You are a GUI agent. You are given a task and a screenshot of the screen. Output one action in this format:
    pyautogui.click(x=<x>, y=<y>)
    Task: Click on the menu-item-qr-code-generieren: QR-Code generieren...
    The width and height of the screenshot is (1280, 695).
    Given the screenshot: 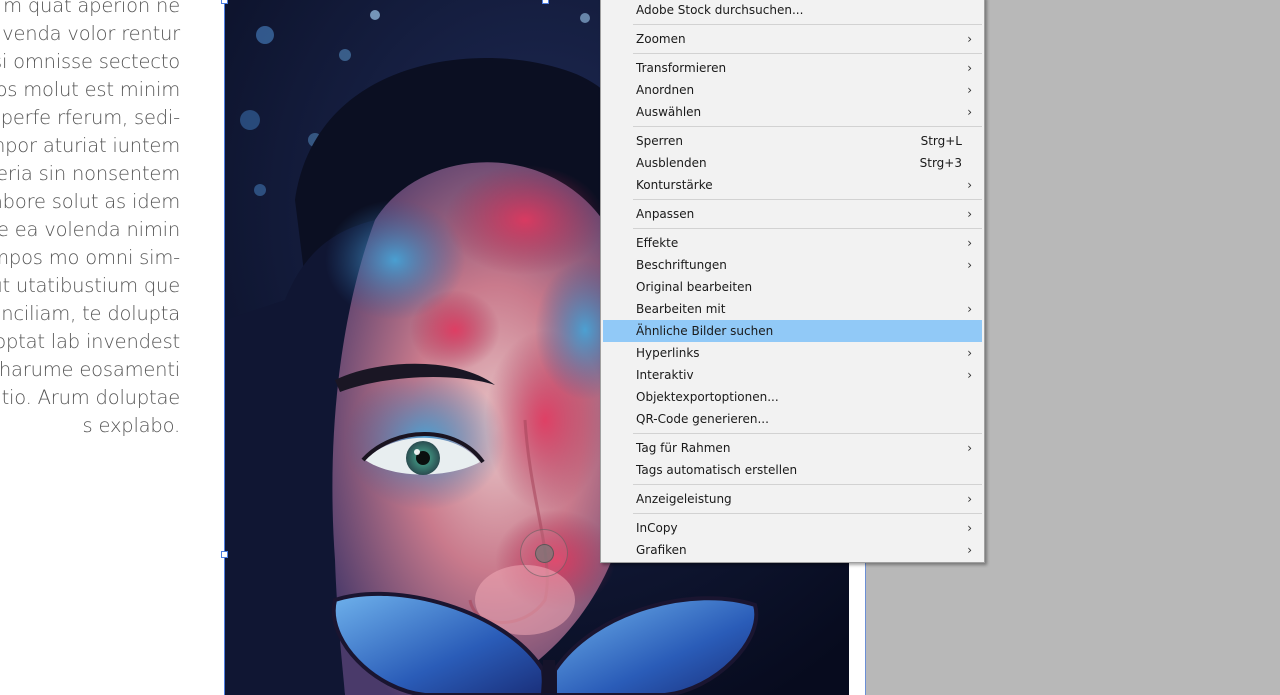 What is the action you would take?
    pyautogui.click(x=792, y=419)
    